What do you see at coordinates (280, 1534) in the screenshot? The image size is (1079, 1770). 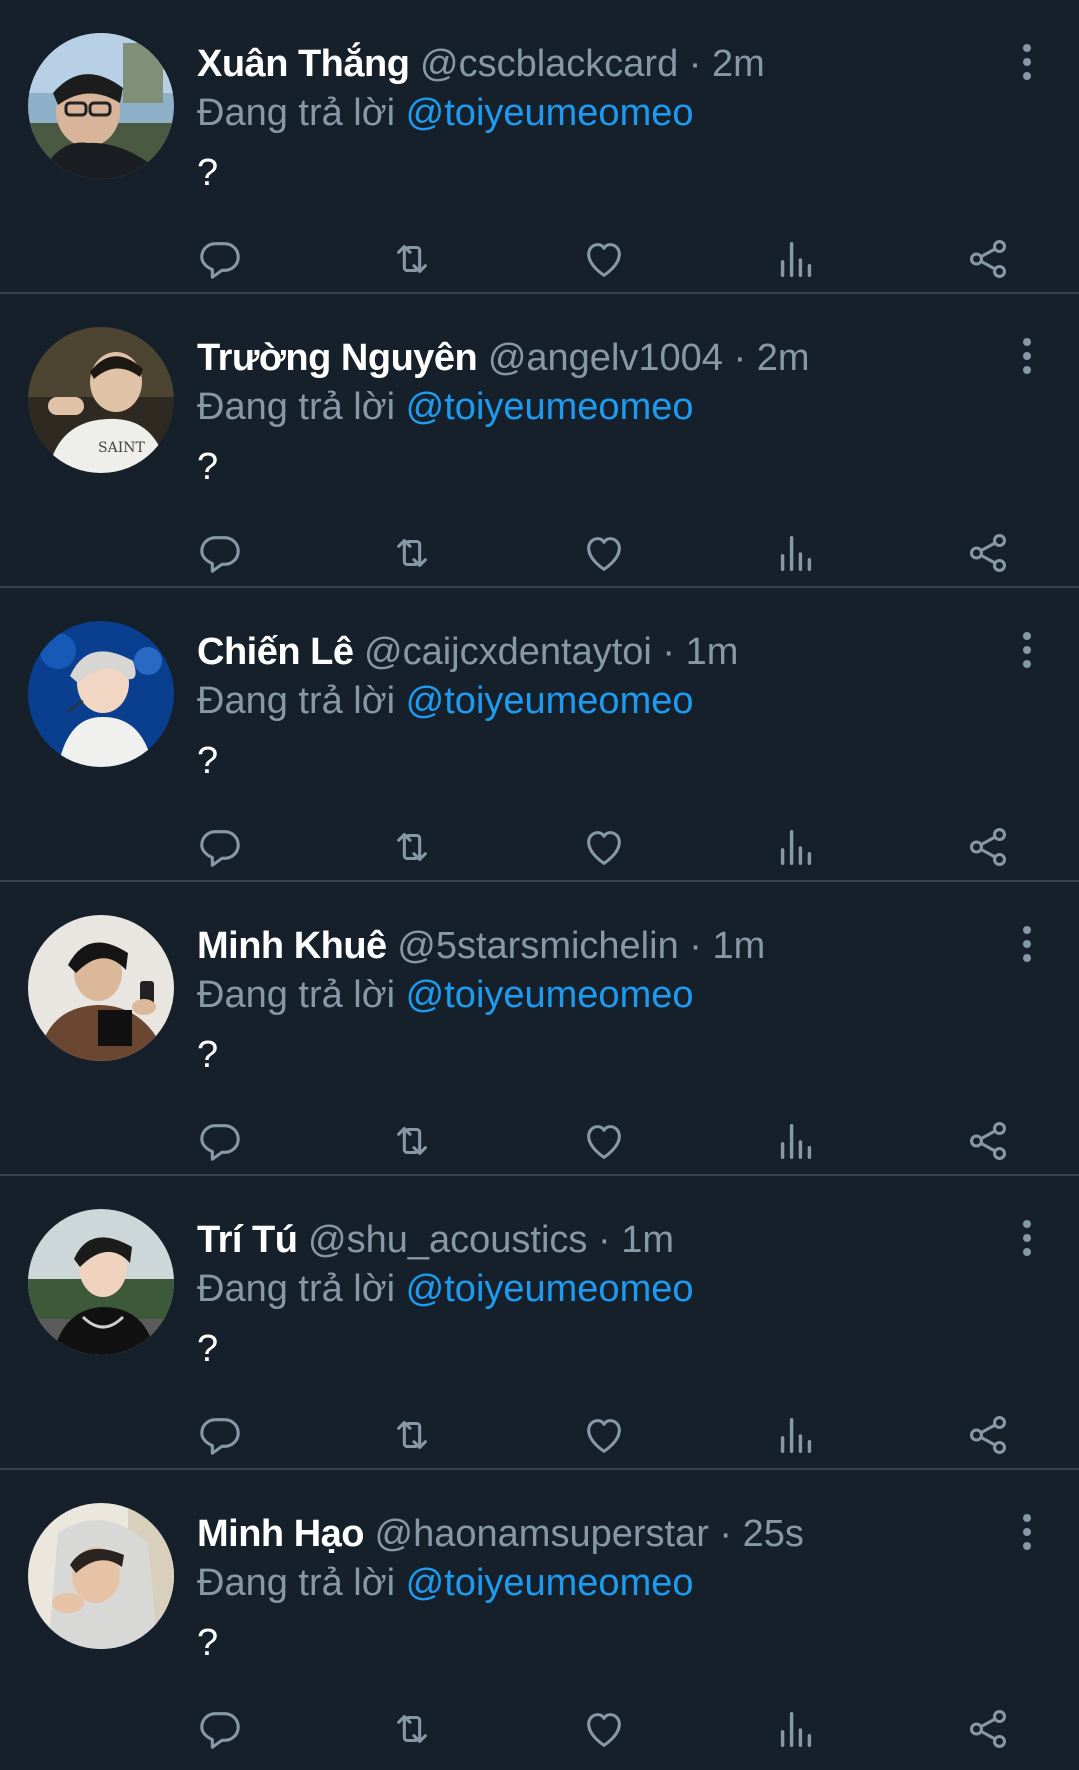 I see `display-name: Minh Hạo` at bounding box center [280, 1534].